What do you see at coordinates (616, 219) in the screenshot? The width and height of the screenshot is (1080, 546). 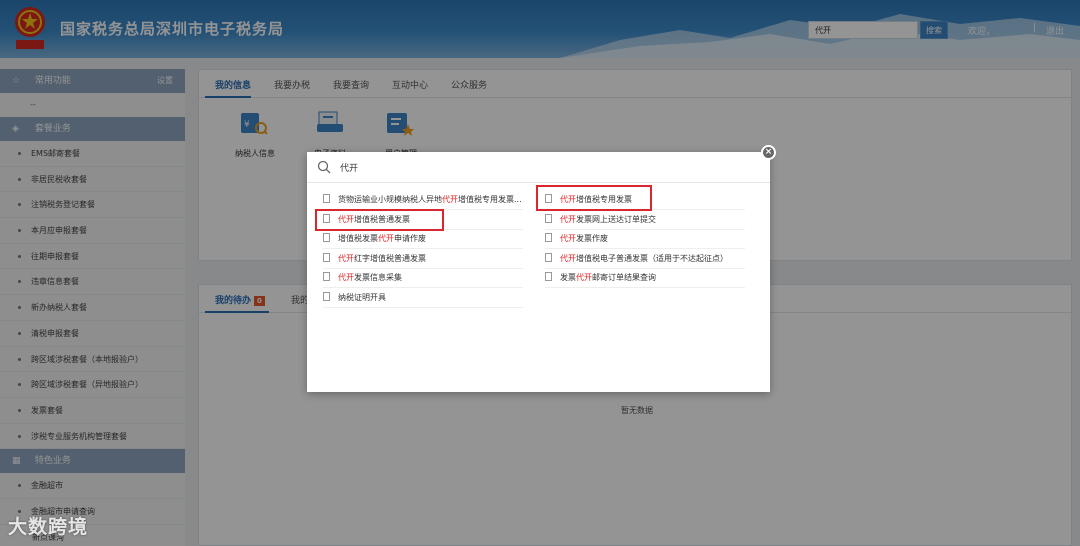 I see `result-text: 发票网上送达订单提交` at bounding box center [616, 219].